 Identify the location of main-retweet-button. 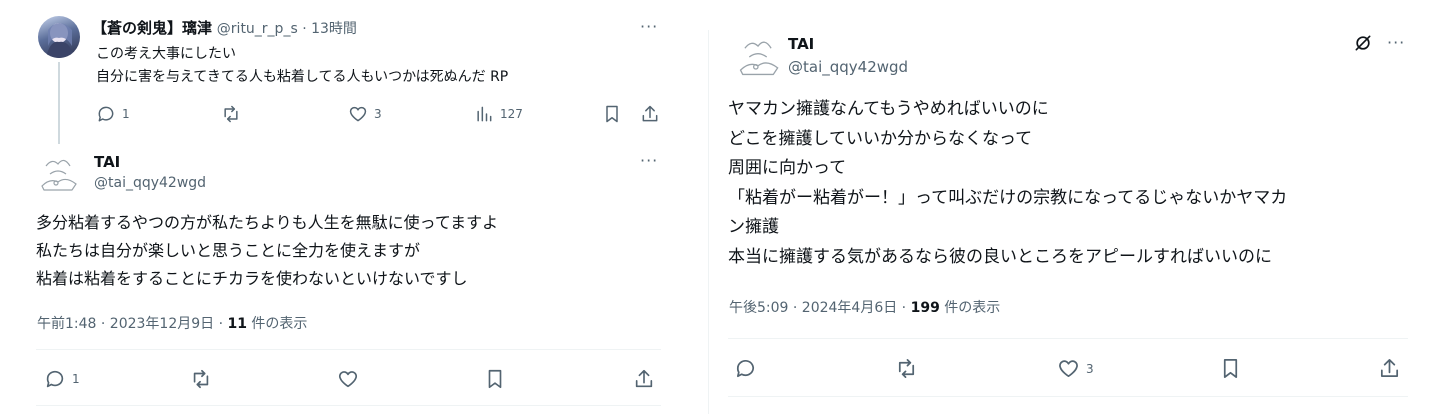
(201, 379).